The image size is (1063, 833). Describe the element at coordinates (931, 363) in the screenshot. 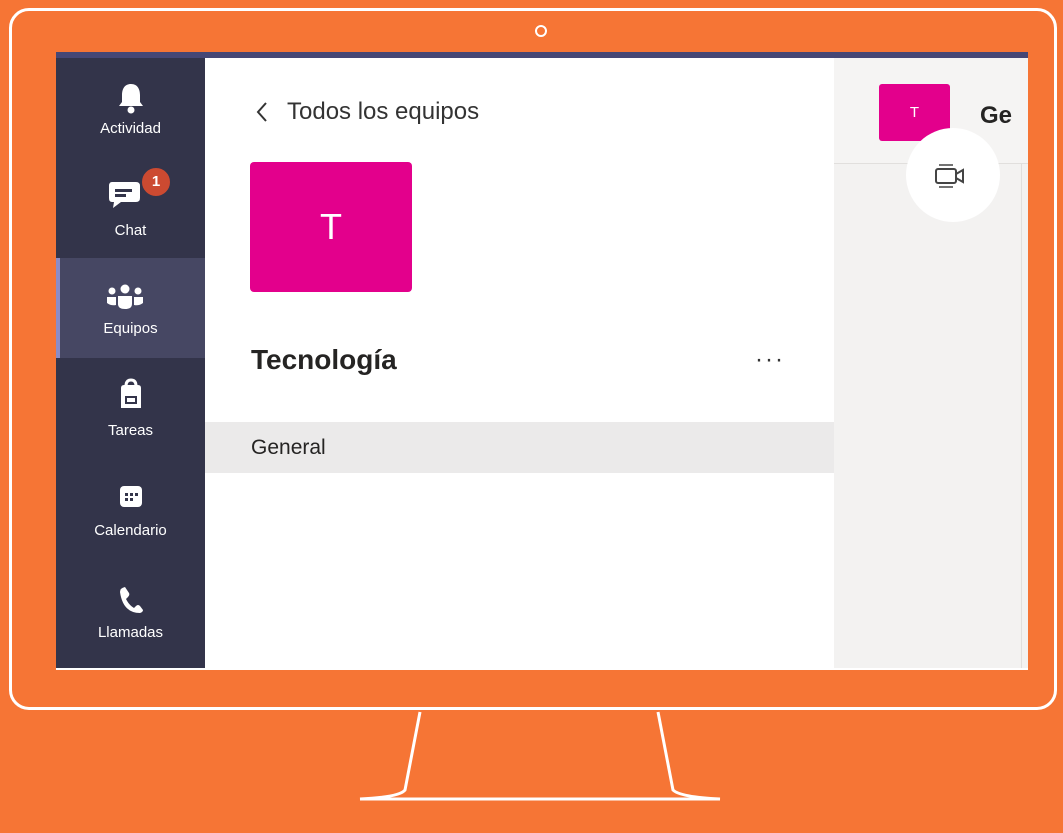

I see `channel-view: T Ge` at that location.